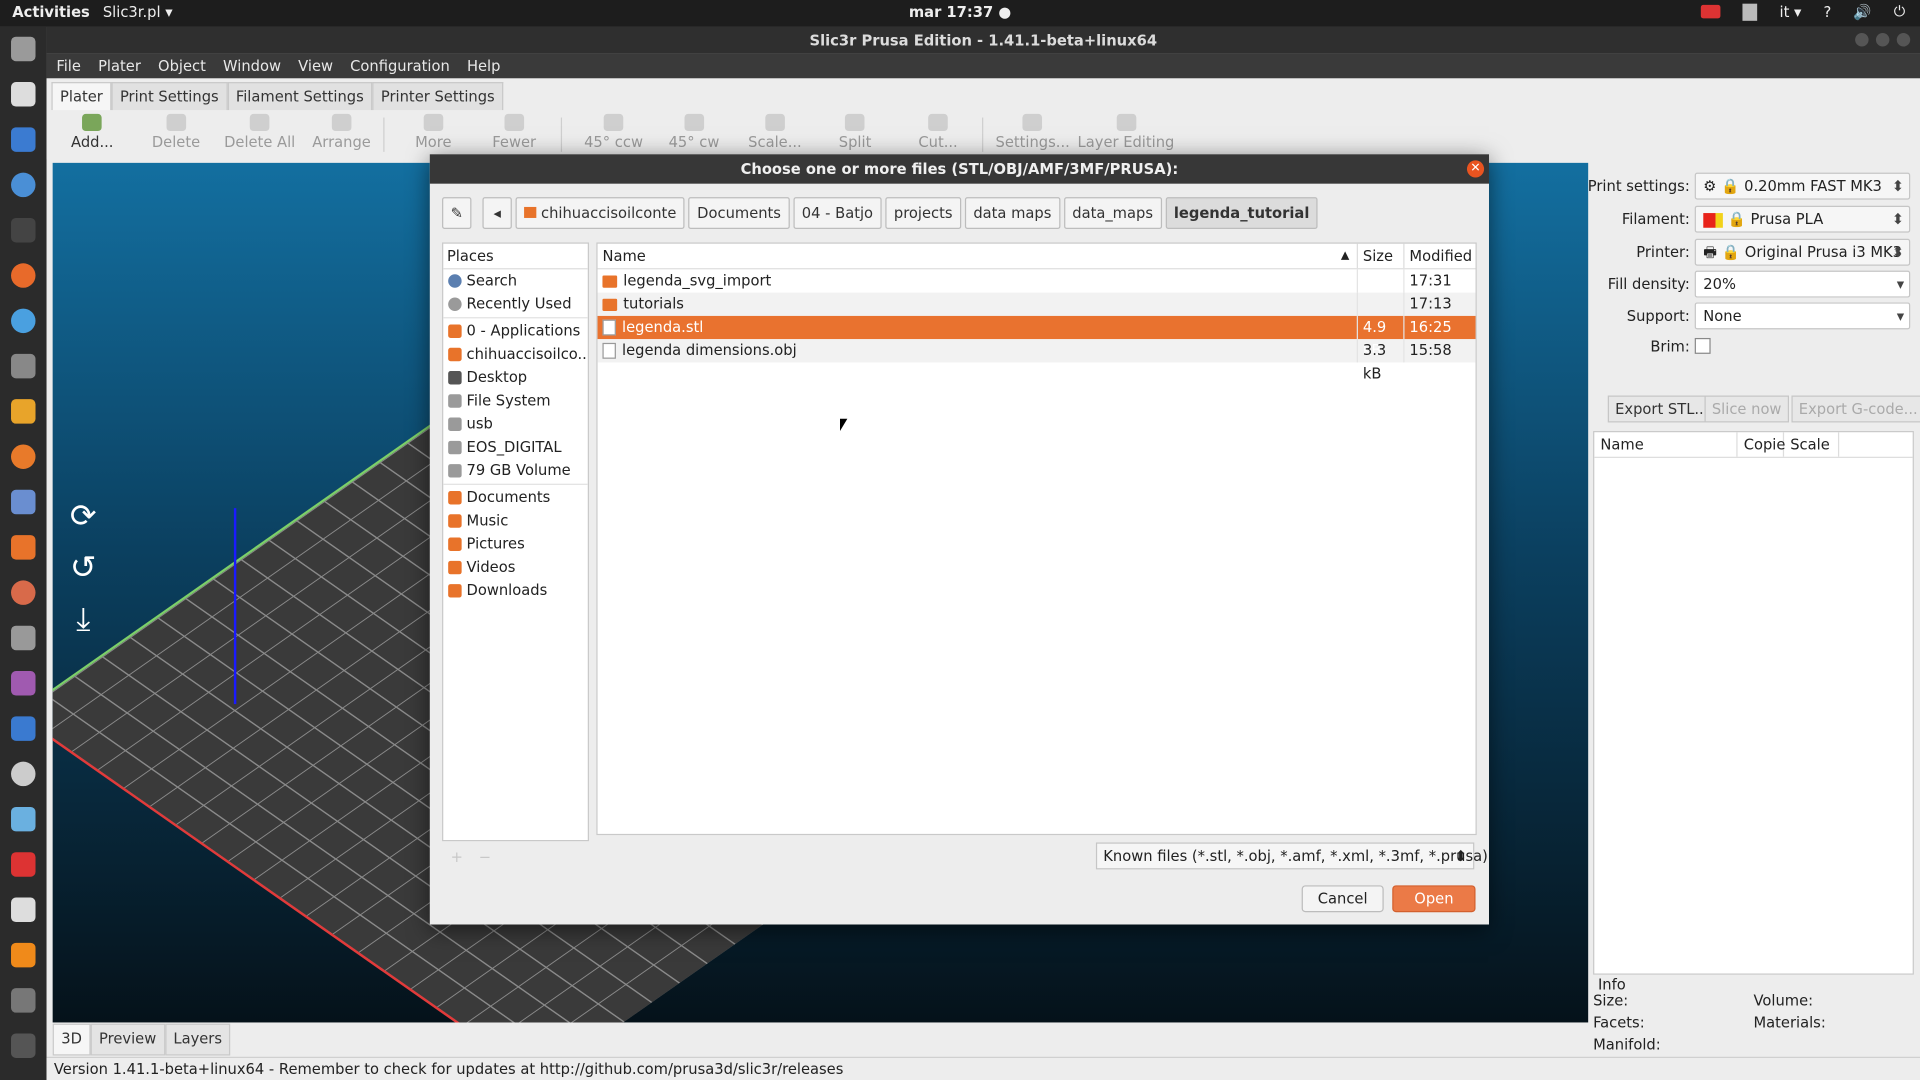 This screenshot has height=1080, width=1920. I want to click on tab-filament-settings: Filament Settings, so click(300, 96).